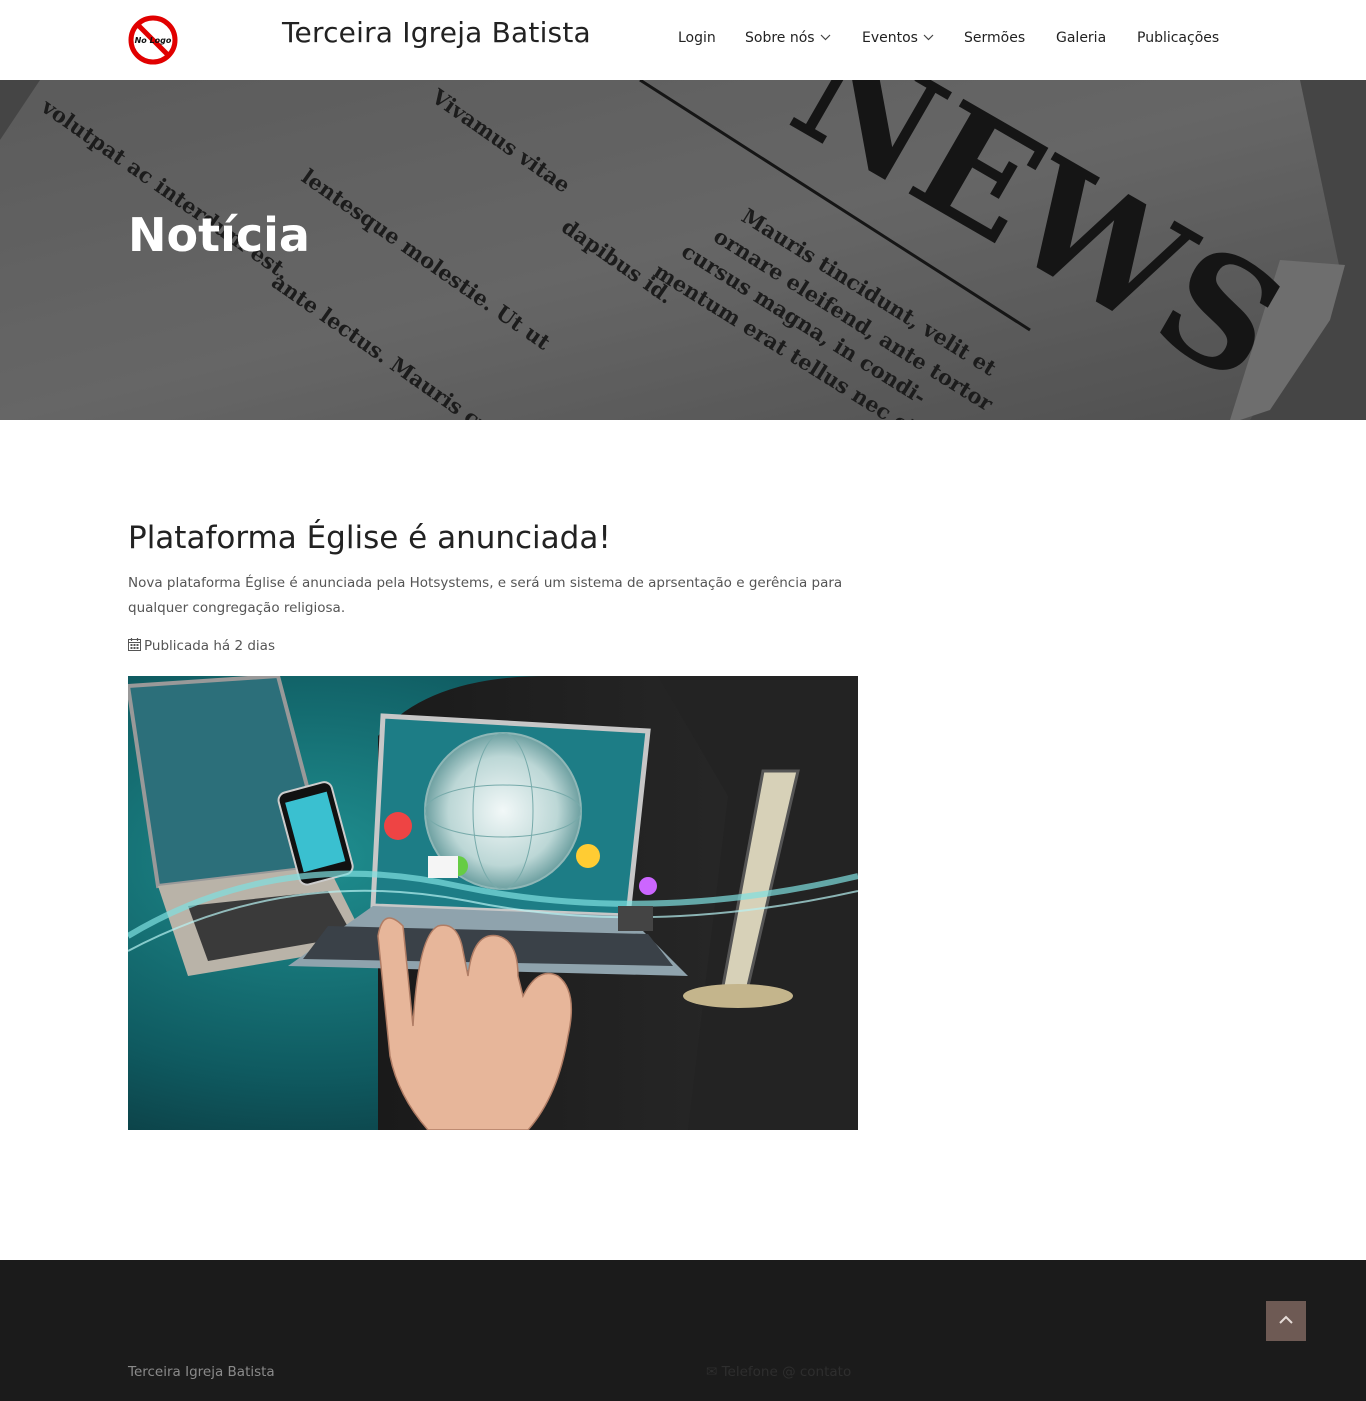 This screenshot has width=1366, height=1401. I want to click on nav-eventos-label: Eventos, so click(890, 38).